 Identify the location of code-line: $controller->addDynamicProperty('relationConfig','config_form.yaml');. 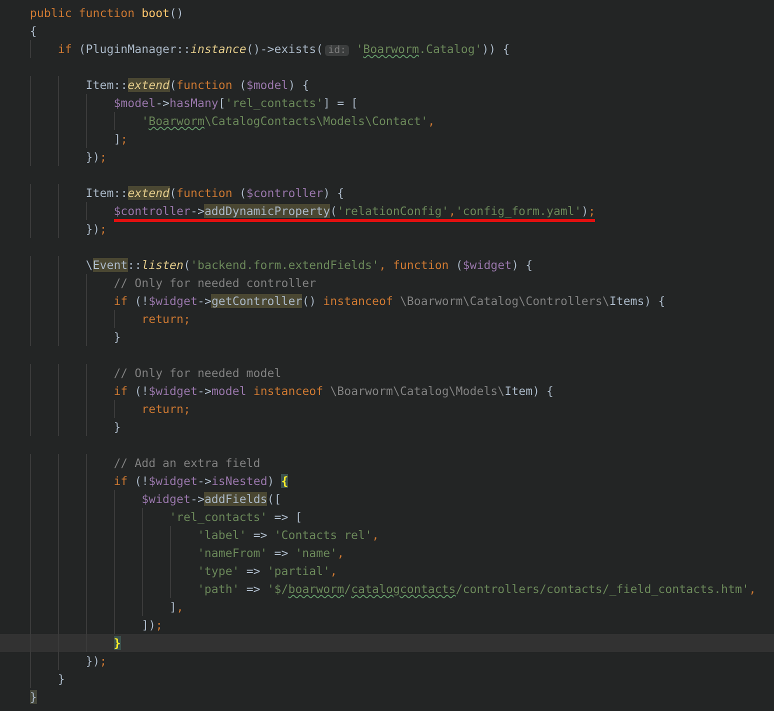
(354, 211).